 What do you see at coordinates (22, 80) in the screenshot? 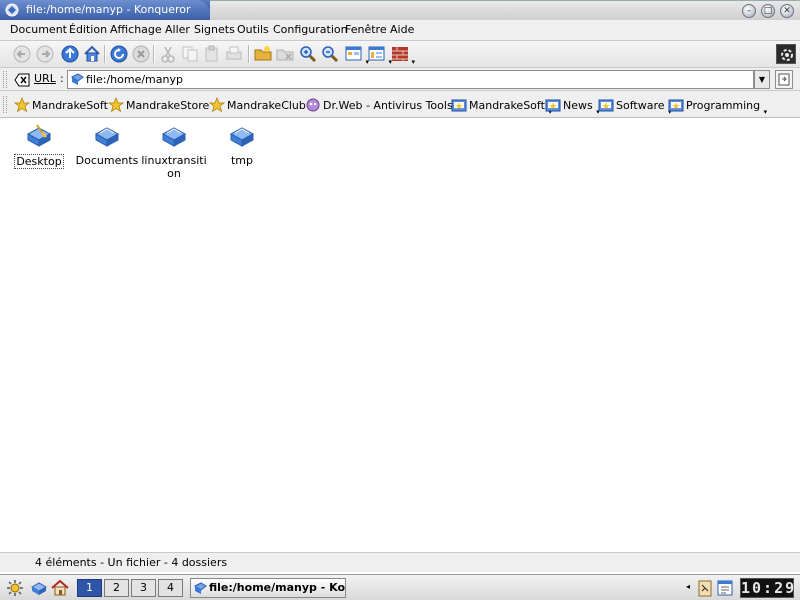
I see `clear-location-icon` at bounding box center [22, 80].